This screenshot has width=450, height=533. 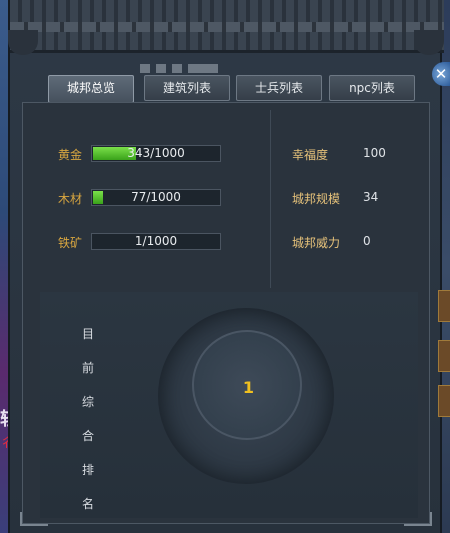 I want to click on ranking-label-char: 名, so click(x=88, y=504).